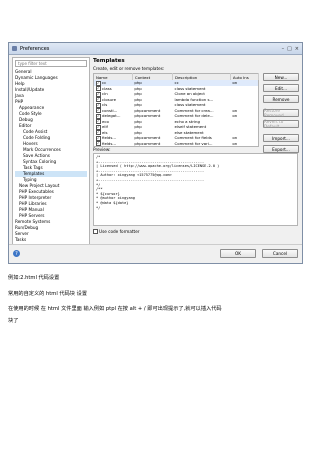  I want to click on window-title: Preferences, so click(35, 48).